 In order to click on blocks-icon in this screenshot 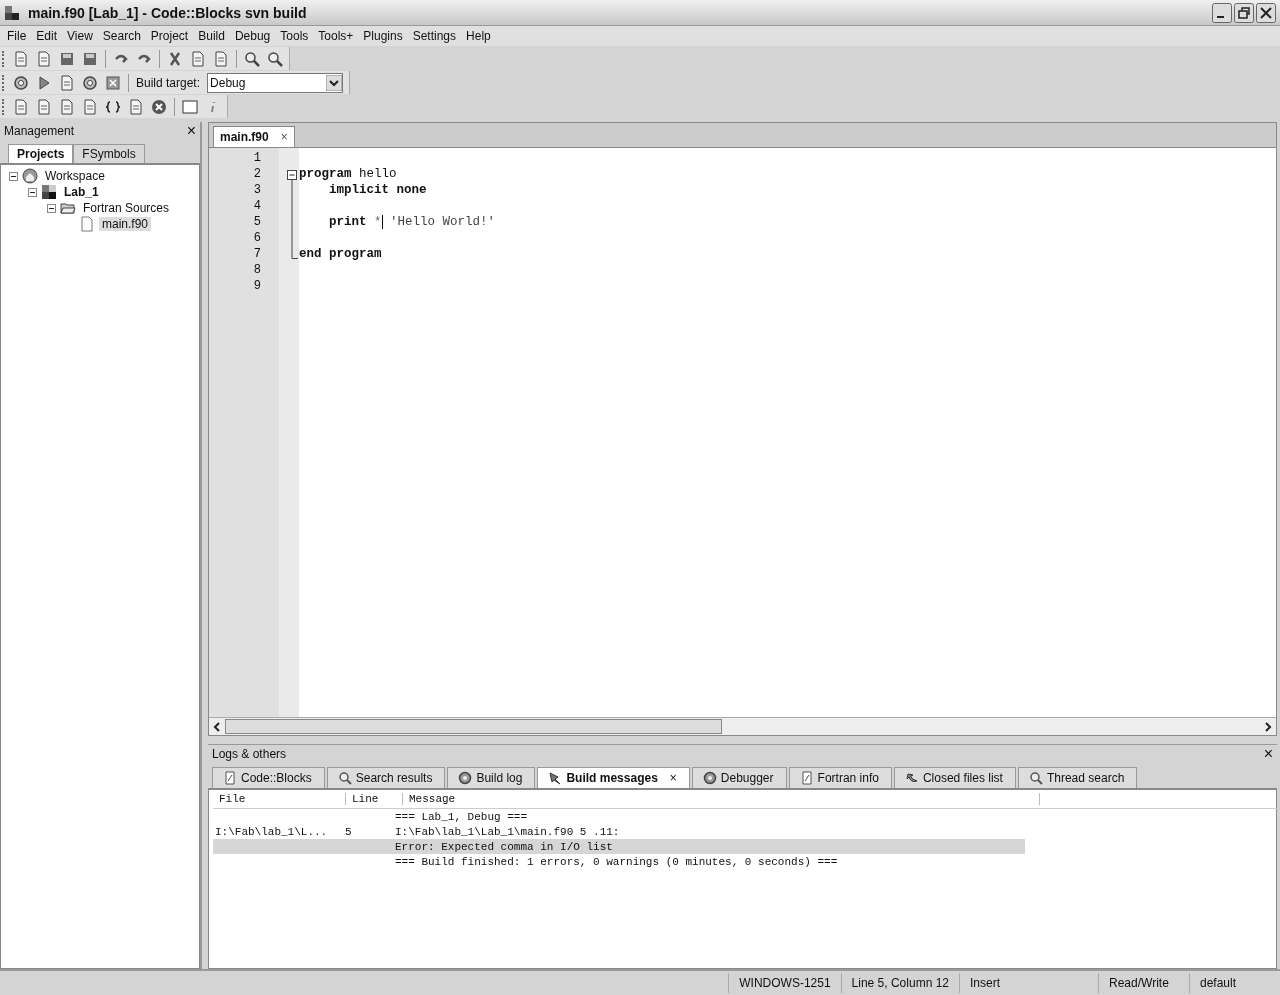, I will do `click(49, 192)`.